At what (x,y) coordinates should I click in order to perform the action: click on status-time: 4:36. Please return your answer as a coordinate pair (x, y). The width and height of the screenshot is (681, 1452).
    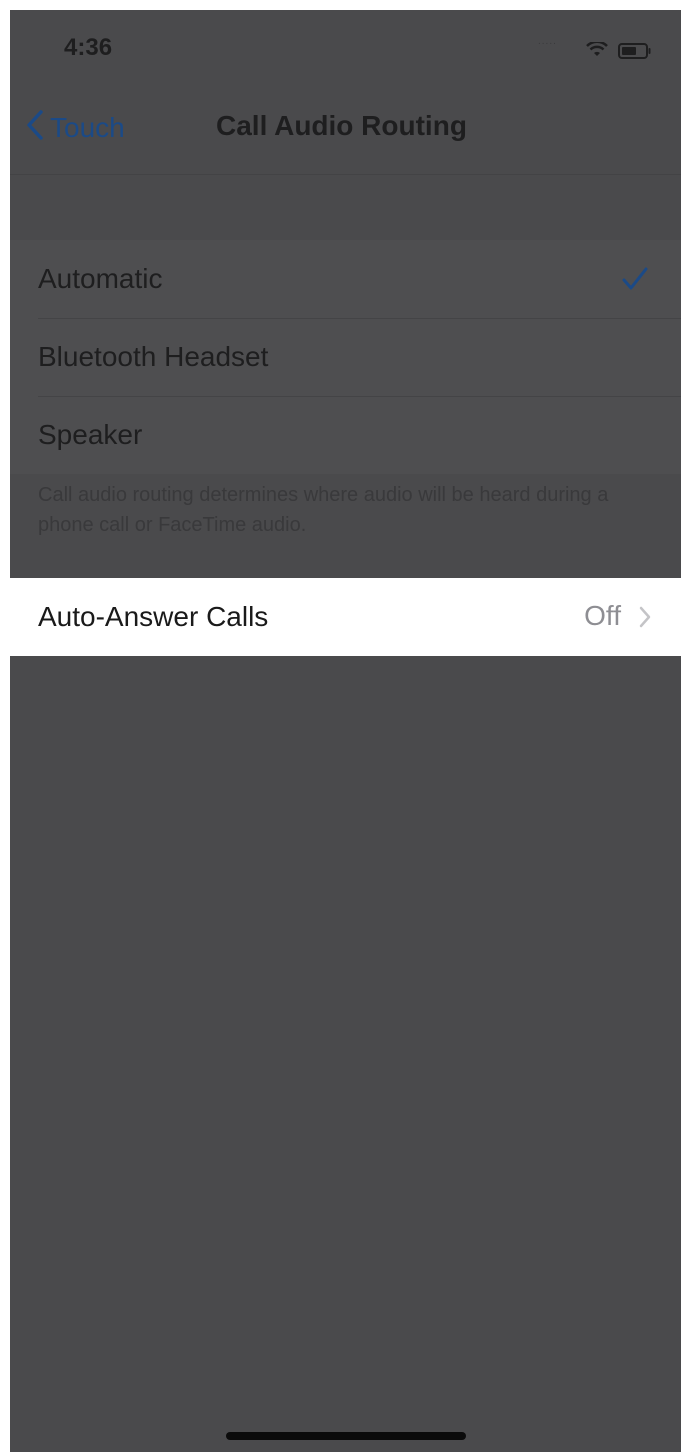
    Looking at the image, I should click on (88, 47).